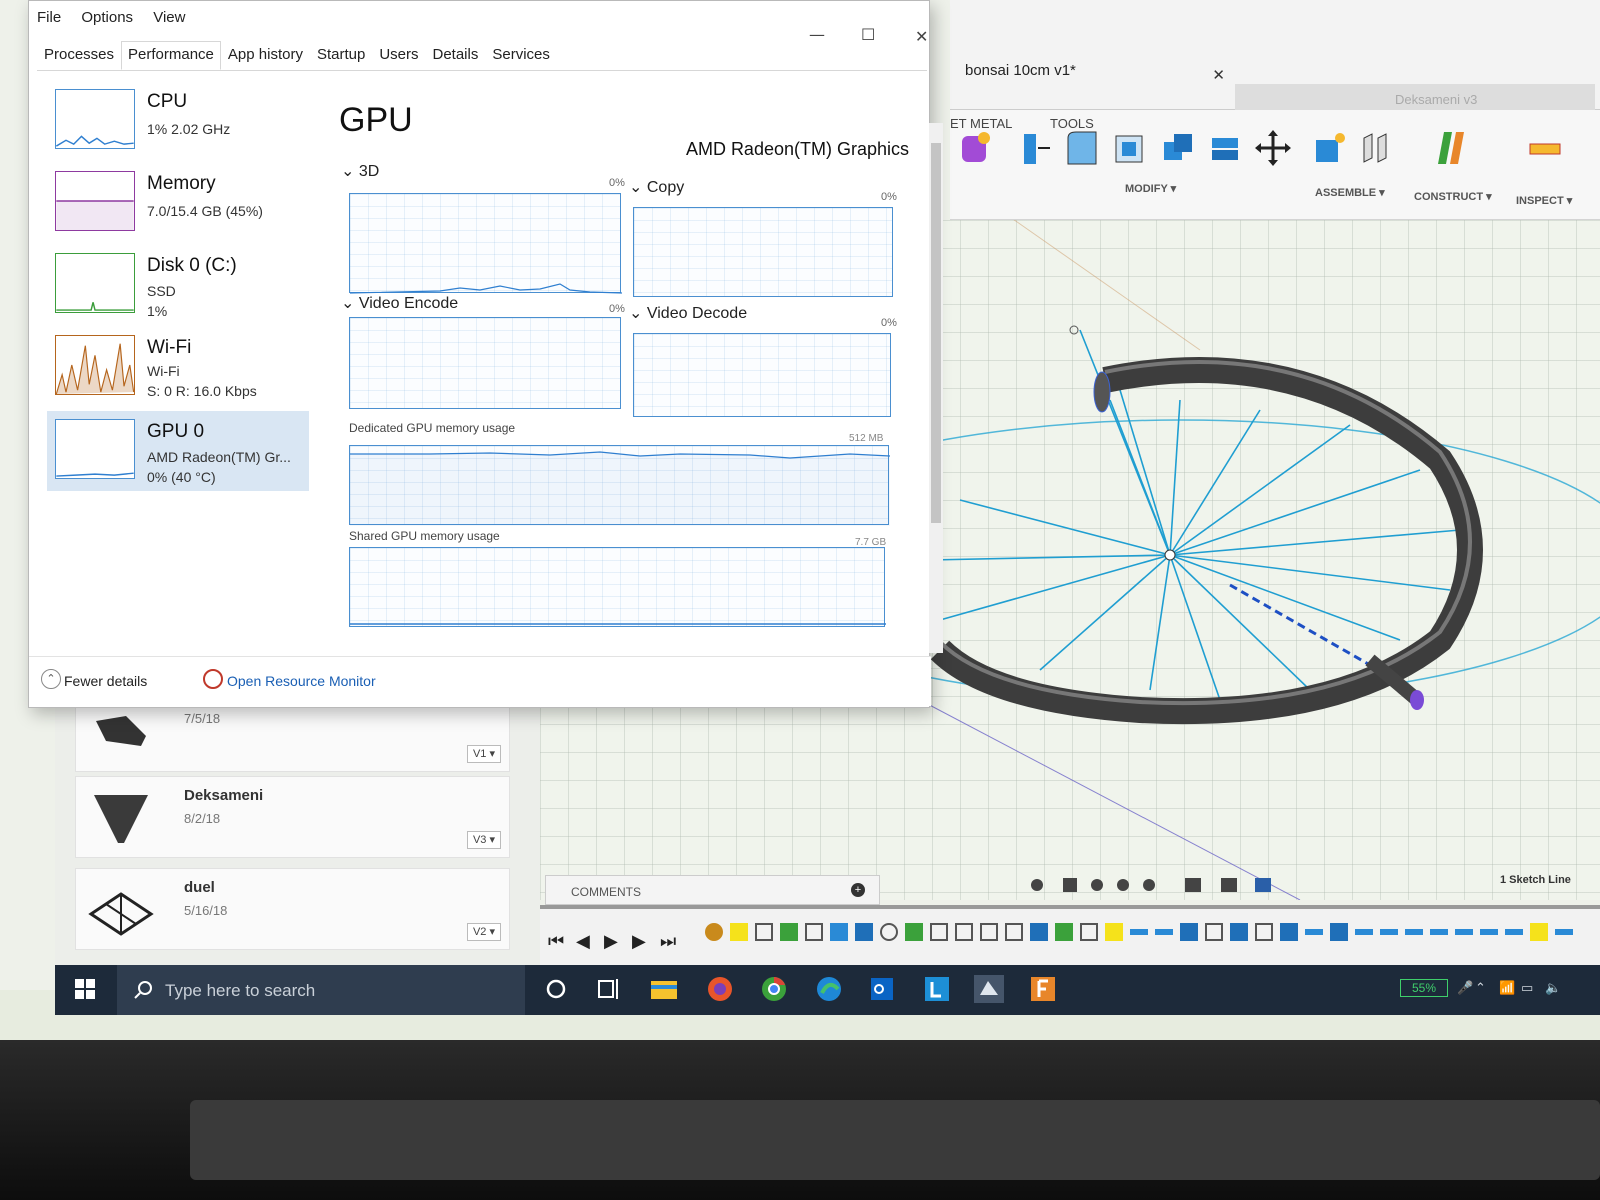 The height and width of the screenshot is (1200, 1600). What do you see at coordinates (1452, 148) in the screenshot?
I see `offset-plane-icon` at bounding box center [1452, 148].